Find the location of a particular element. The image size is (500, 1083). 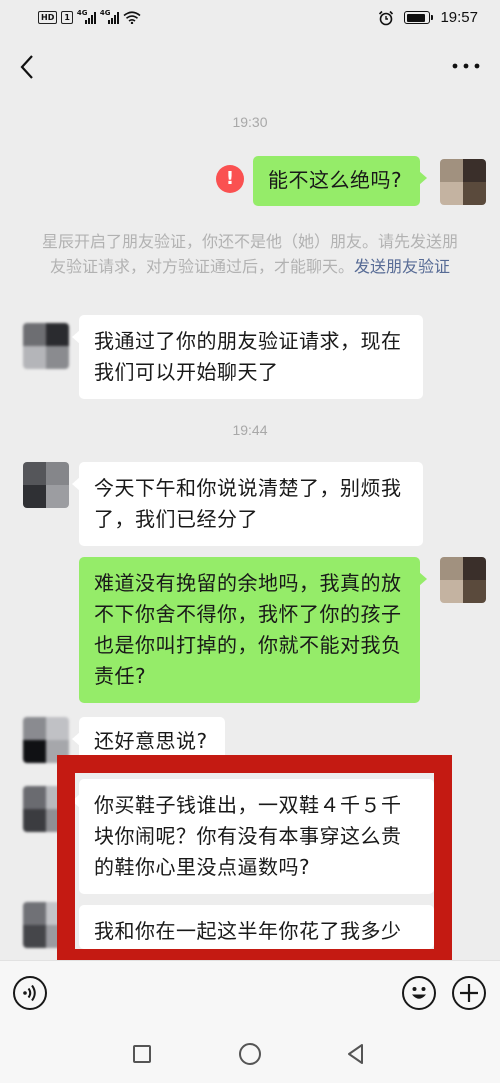

wifi-icon is located at coordinates (132, 17).